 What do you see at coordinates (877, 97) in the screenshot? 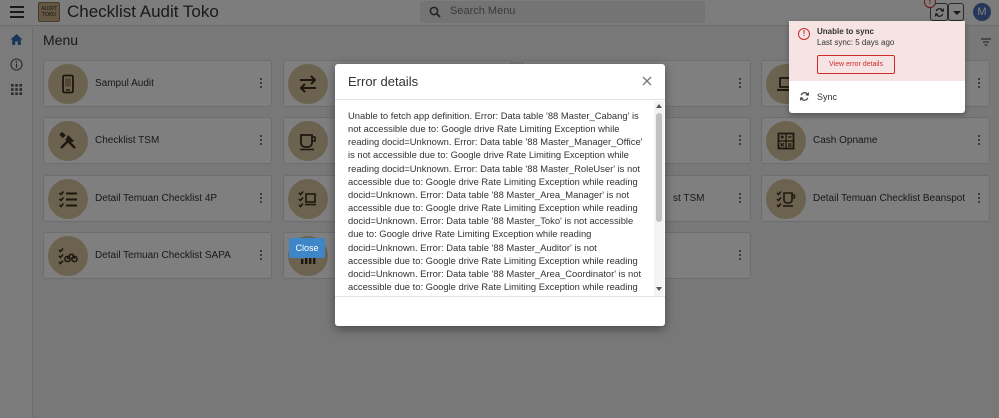
I see `sync-menu-item: Sync` at bounding box center [877, 97].